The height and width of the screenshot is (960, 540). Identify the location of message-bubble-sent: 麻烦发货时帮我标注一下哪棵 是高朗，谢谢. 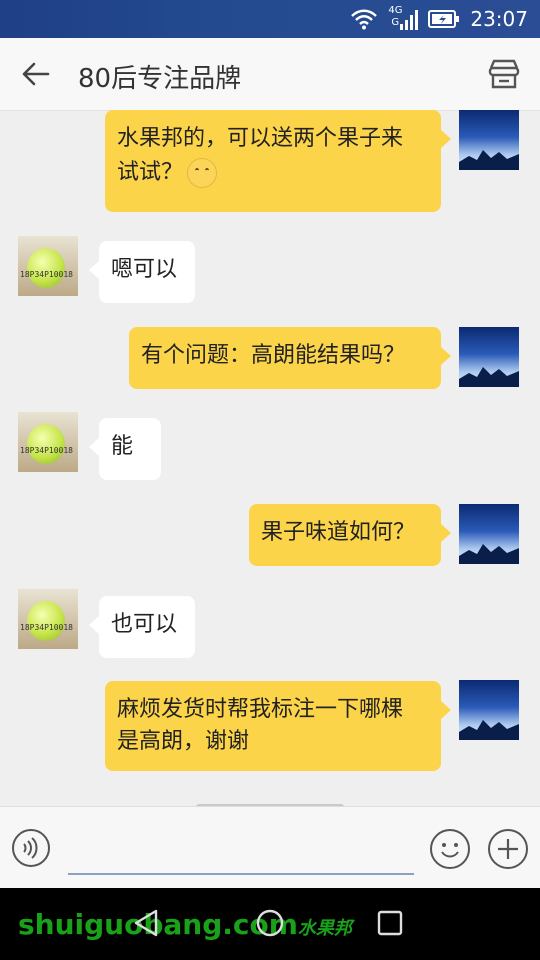
(278, 726).